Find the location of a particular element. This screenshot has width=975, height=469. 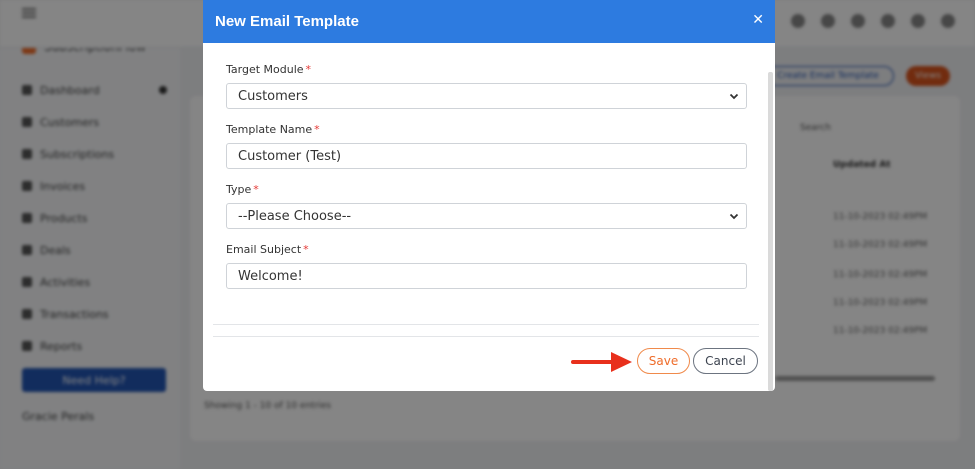

target-module-select: Customers is located at coordinates (486, 96).